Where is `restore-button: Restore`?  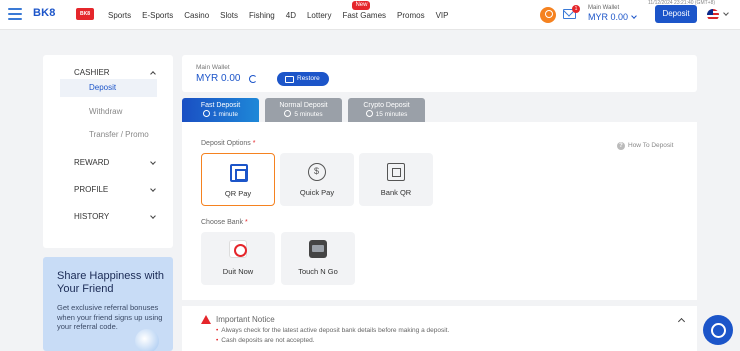
restore-button: Restore is located at coordinates (303, 79).